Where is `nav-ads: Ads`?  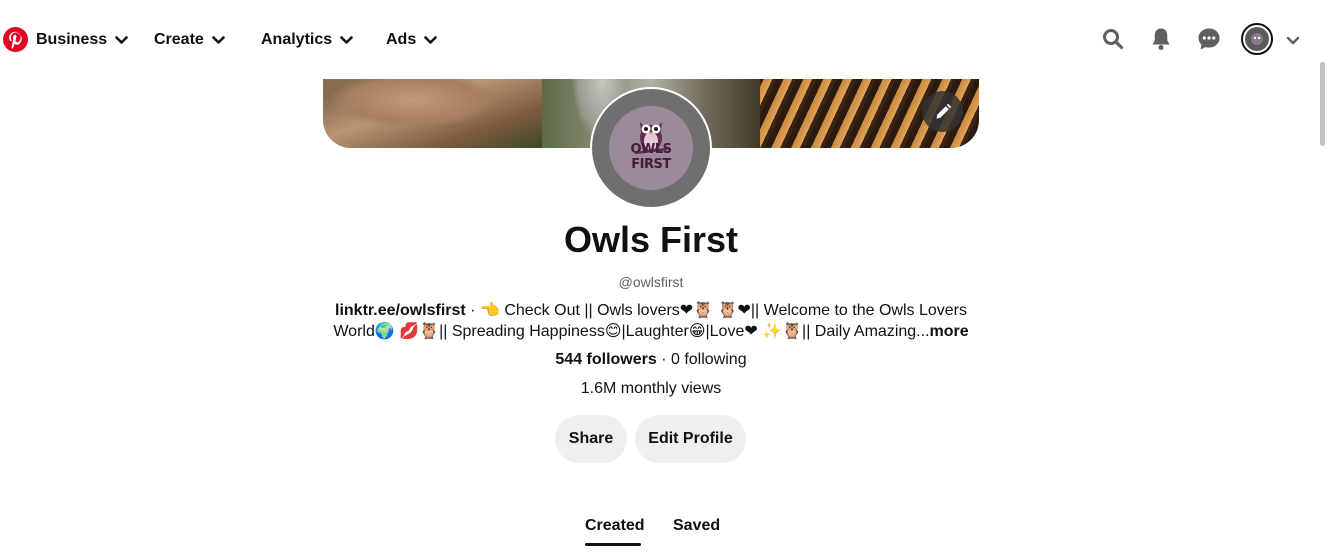 nav-ads: Ads is located at coordinates (412, 40).